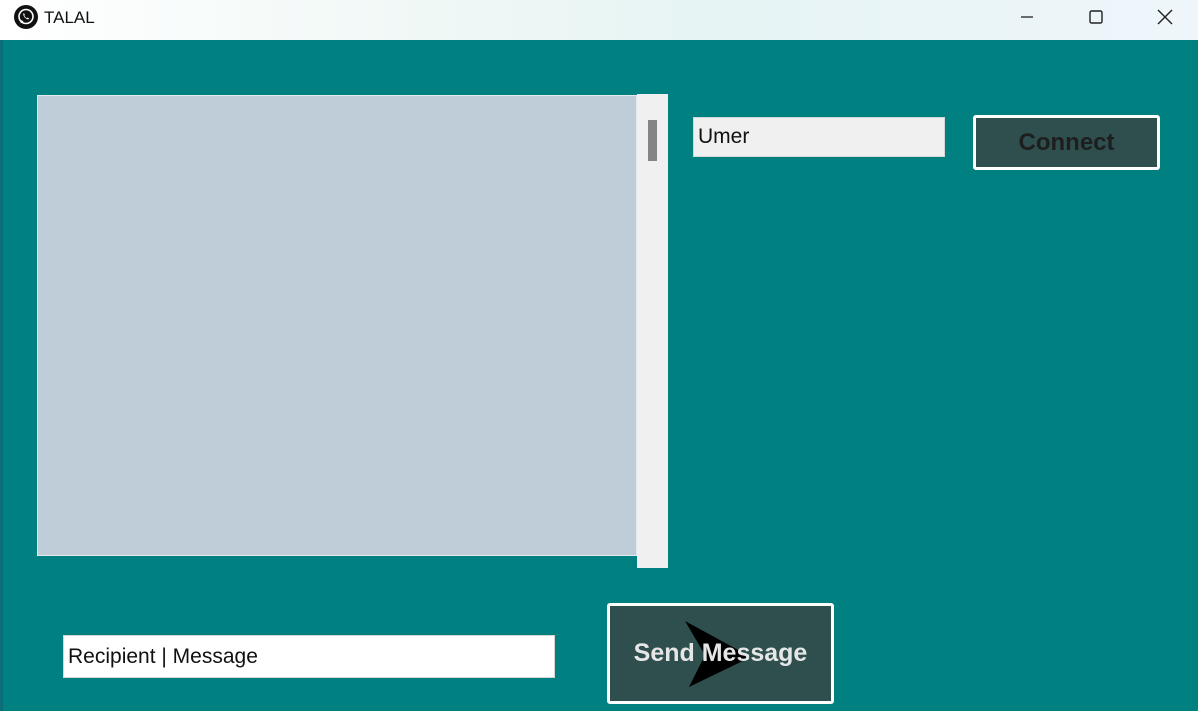 The height and width of the screenshot is (711, 1198). I want to click on username-input, so click(819, 137).